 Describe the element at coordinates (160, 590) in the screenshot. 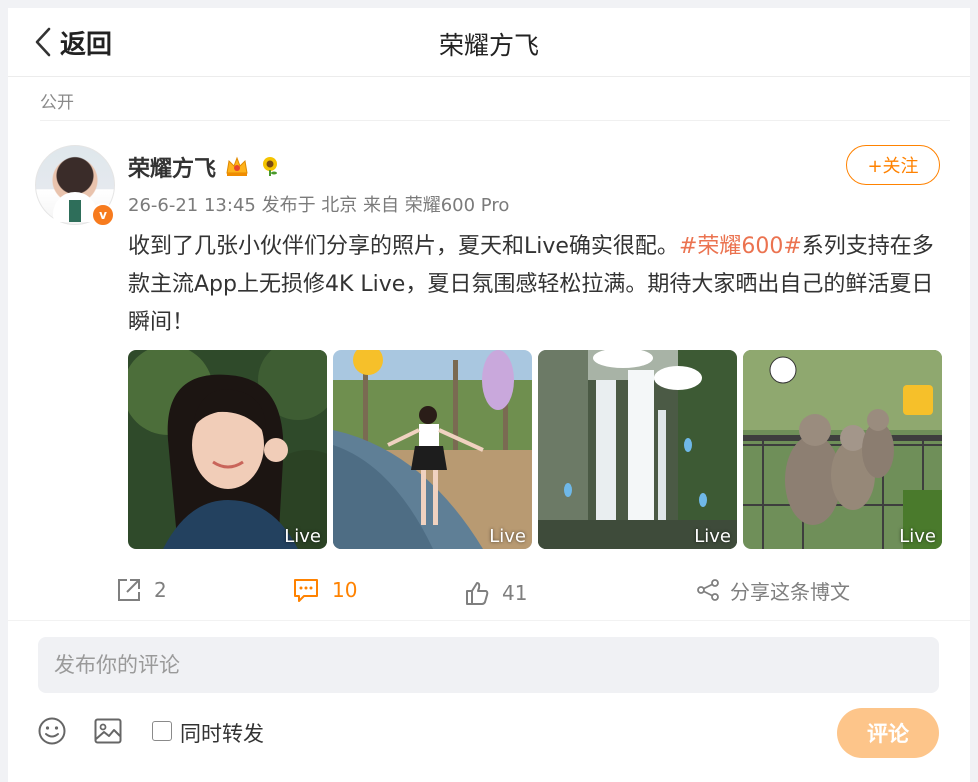

I see `repost-count: 2` at that location.